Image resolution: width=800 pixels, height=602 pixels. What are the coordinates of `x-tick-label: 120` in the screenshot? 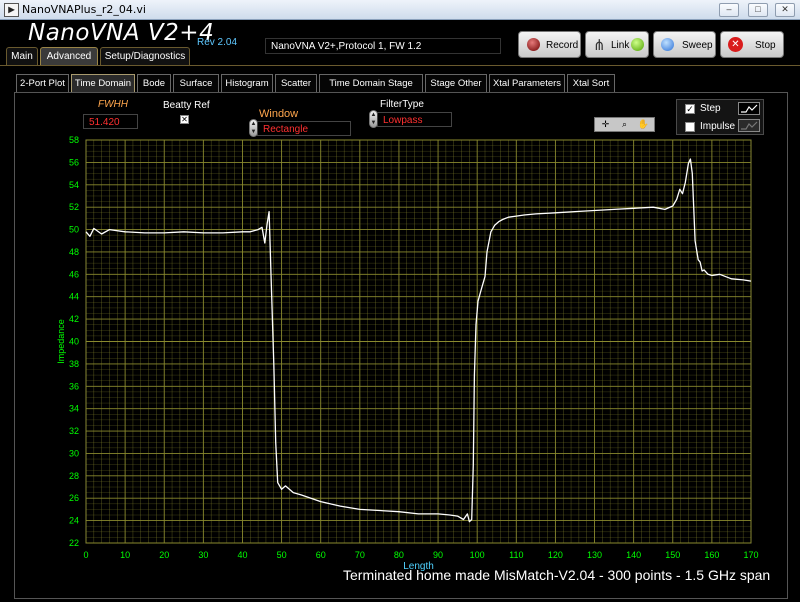 It's located at (555, 555).